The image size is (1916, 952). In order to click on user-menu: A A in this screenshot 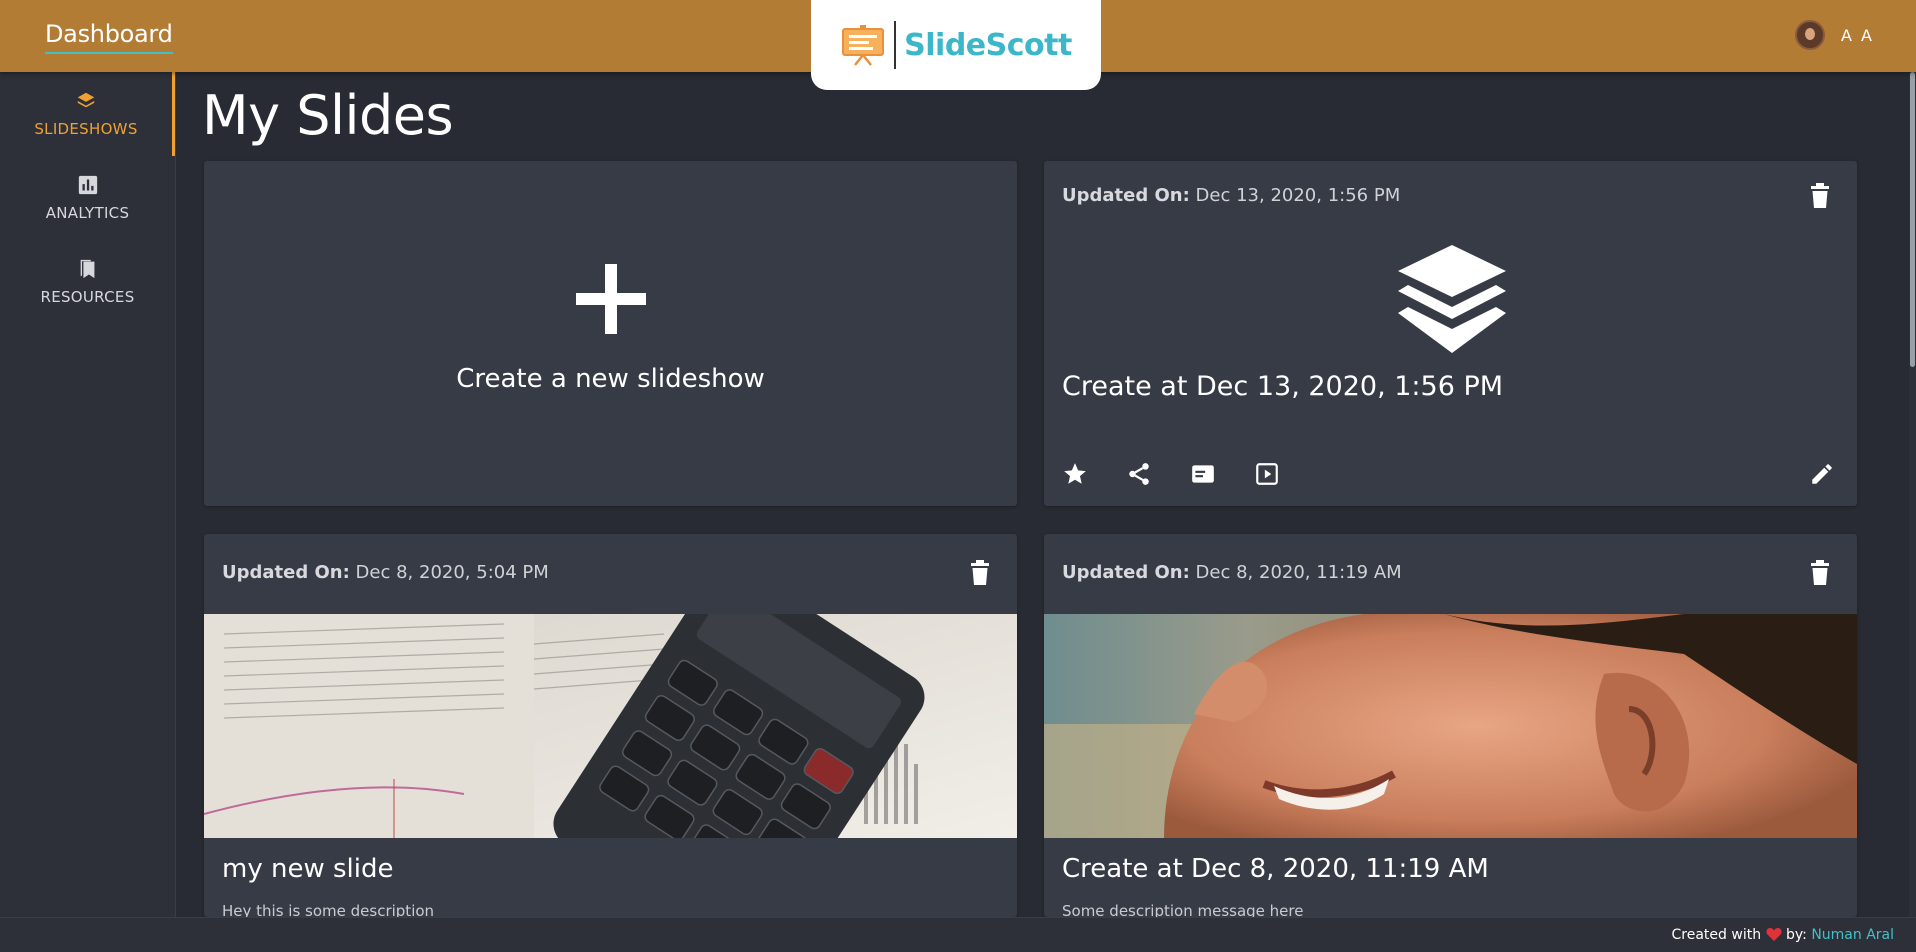, I will do `click(1834, 35)`.